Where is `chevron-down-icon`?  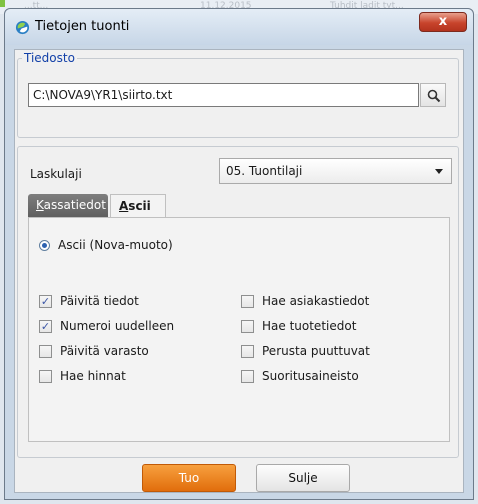
chevron-down-icon is located at coordinates (439, 171).